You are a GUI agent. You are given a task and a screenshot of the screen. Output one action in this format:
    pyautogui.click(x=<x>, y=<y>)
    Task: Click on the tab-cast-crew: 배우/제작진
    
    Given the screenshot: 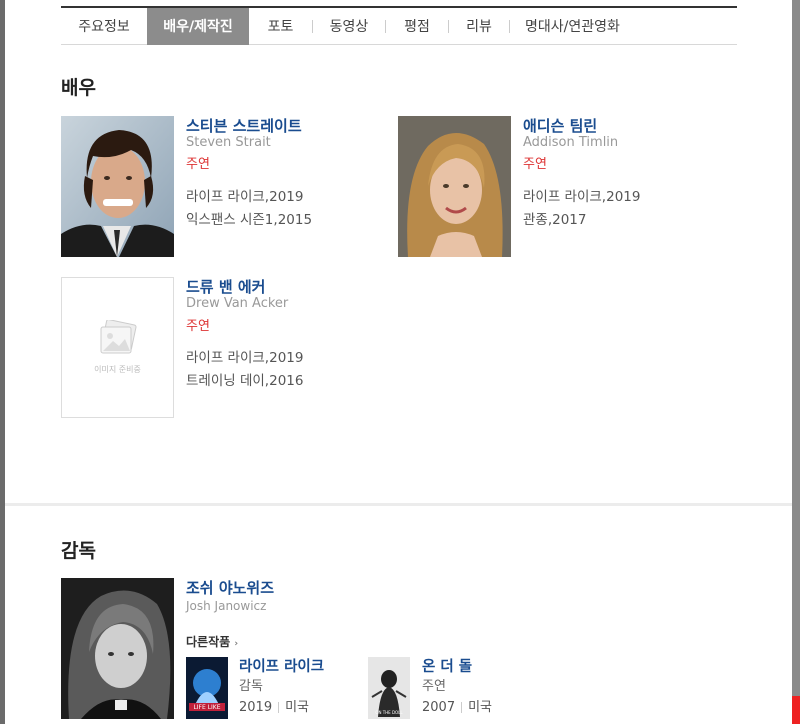 What is the action you would take?
    pyautogui.click(x=198, y=26)
    